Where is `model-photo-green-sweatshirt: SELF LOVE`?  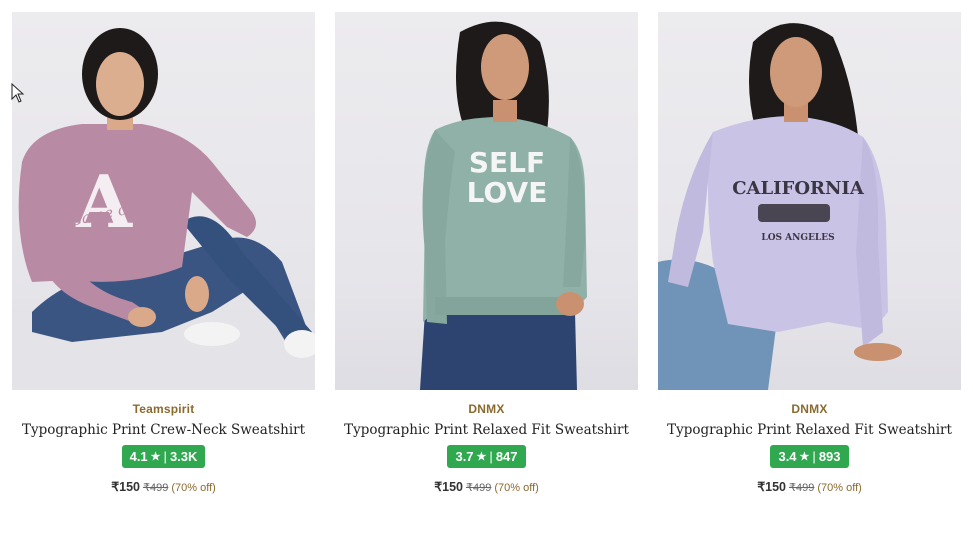
model-photo-green-sweatshirt: SELF LOVE is located at coordinates (503, 205).